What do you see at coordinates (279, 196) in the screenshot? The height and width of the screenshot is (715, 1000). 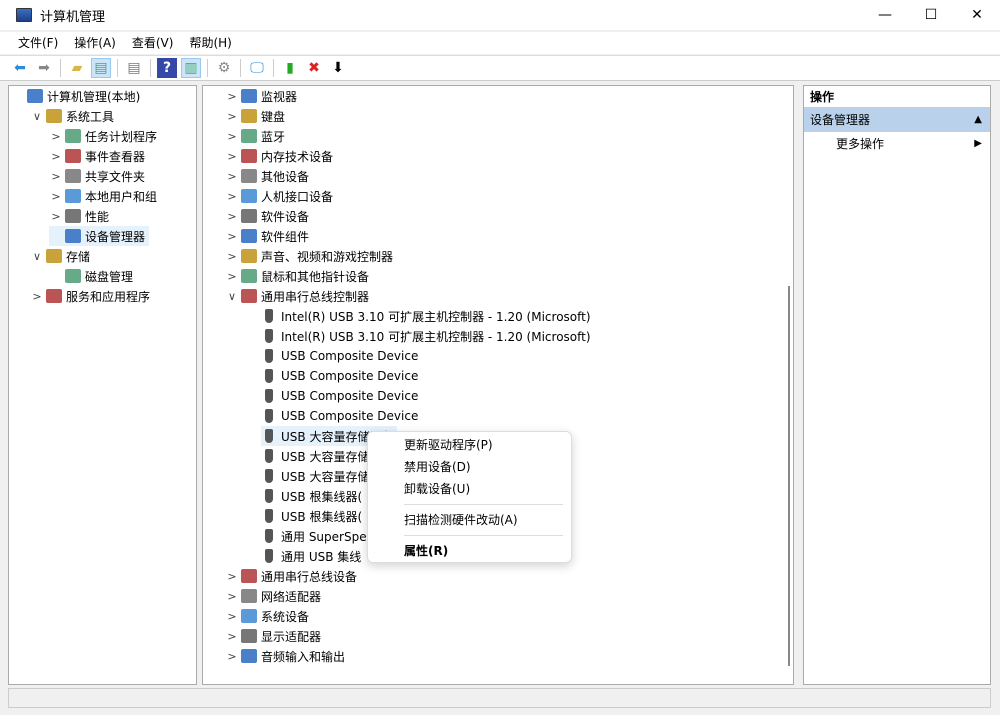 I see `device-category: > 人机接口设备` at bounding box center [279, 196].